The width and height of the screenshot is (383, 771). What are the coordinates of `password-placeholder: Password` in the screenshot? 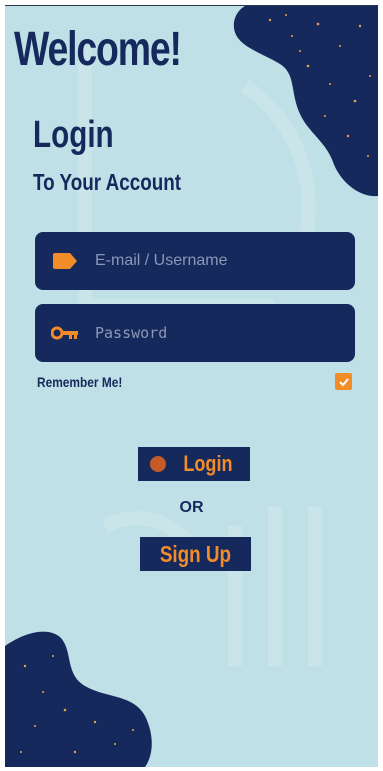 It's located at (131, 333).